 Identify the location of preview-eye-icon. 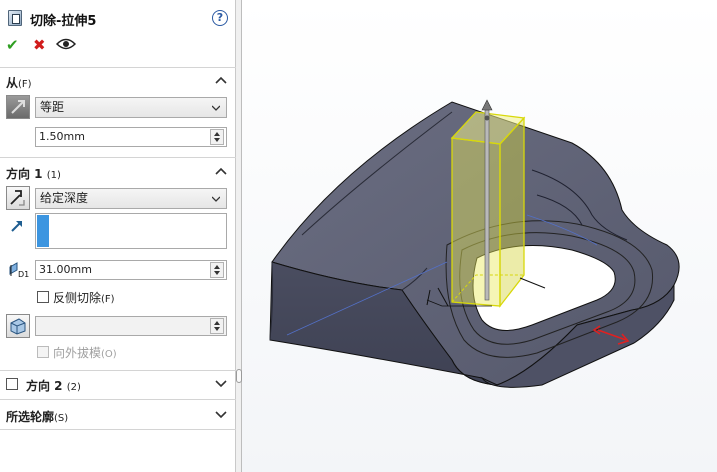
(66, 44).